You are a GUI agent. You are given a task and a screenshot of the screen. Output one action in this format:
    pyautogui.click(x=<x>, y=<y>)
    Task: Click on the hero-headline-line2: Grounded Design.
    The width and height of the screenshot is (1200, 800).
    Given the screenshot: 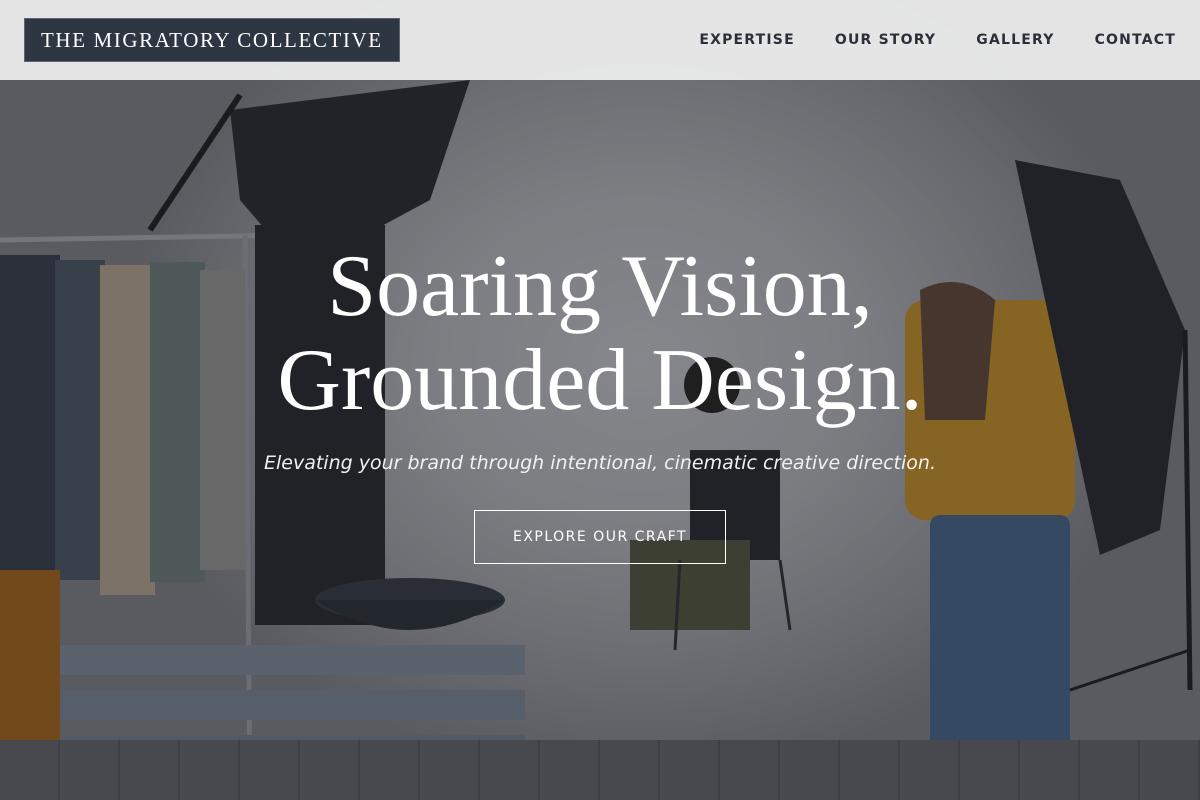 What is the action you would take?
    pyautogui.click(x=600, y=380)
    